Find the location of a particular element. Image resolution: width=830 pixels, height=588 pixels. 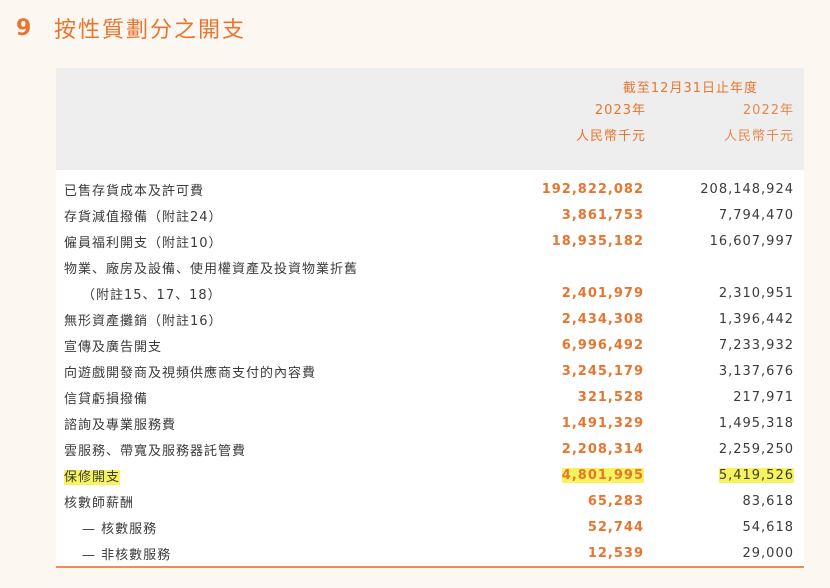

value-2022: 29,000 is located at coordinates (768, 553).